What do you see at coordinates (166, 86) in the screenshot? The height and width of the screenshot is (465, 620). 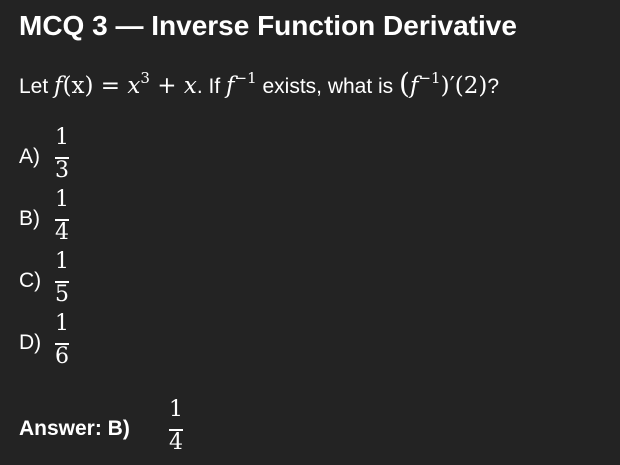 I see `plus-sign: +` at bounding box center [166, 86].